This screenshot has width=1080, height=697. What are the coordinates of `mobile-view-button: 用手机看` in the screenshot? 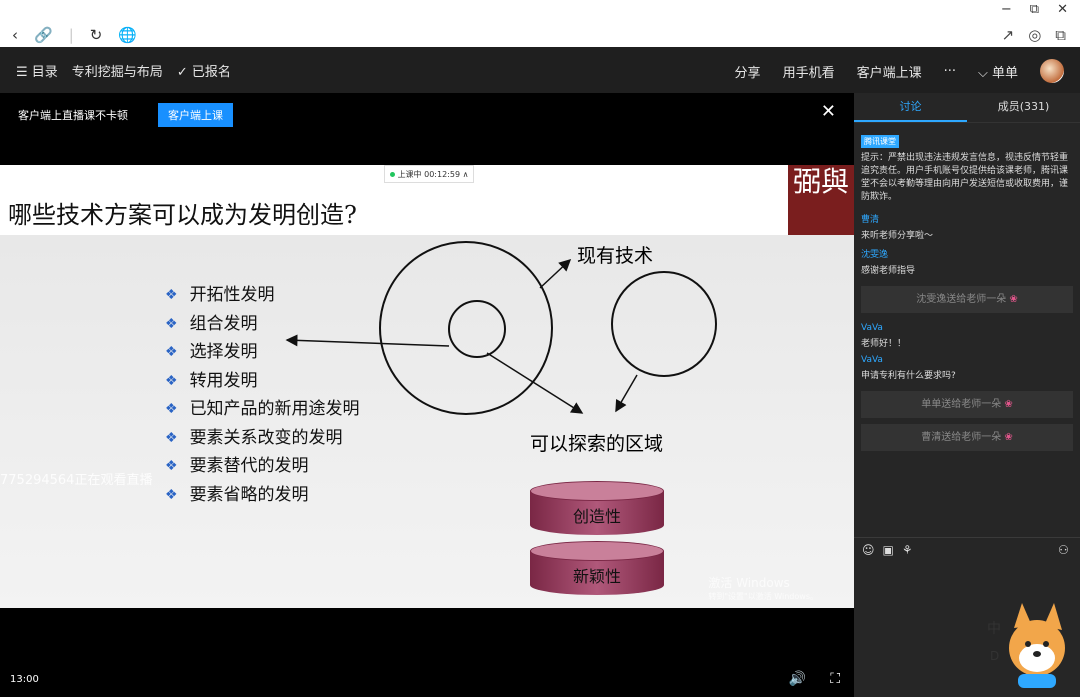 It's located at (809, 71).